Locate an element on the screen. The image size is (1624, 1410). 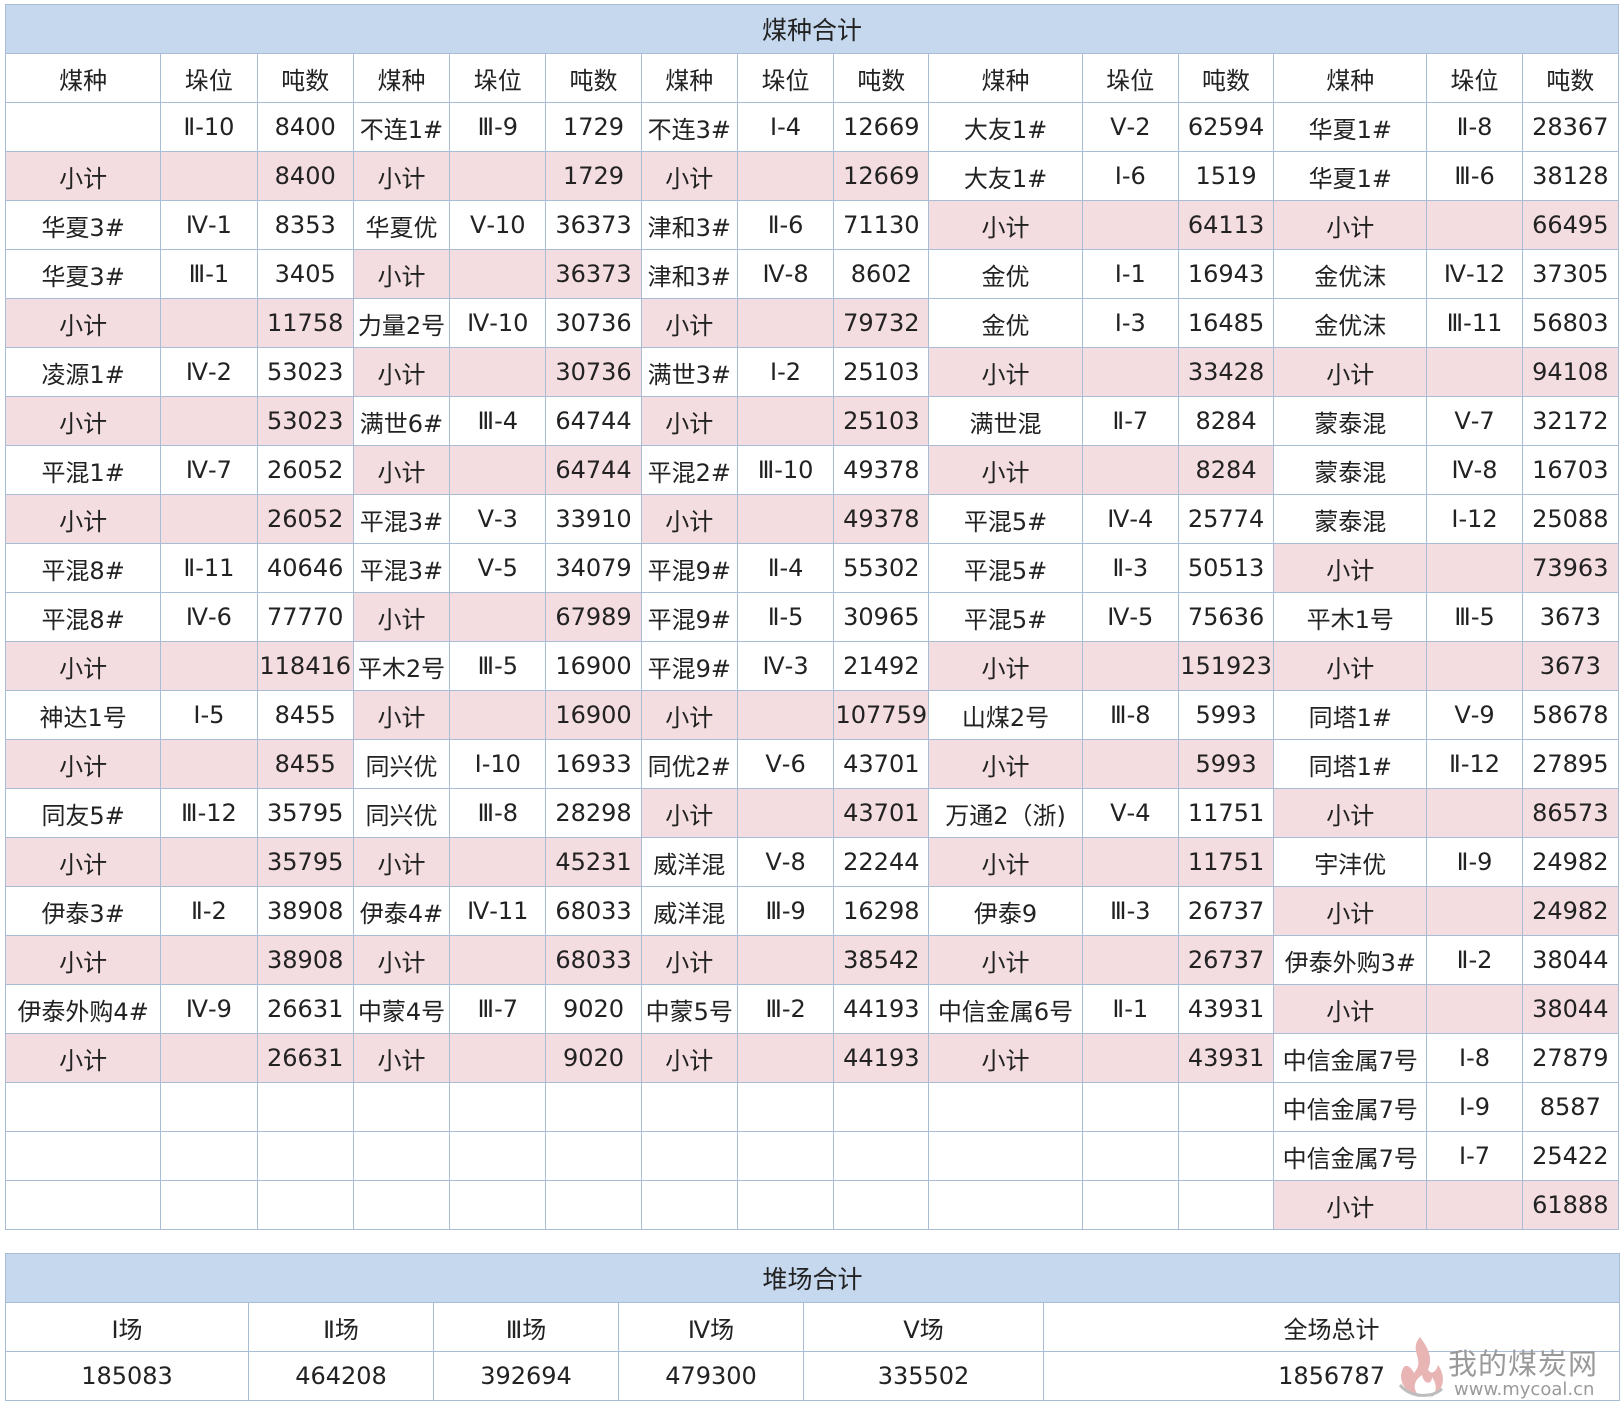
coal-type-cell: 蒙泰混 is located at coordinates (1350, 519).